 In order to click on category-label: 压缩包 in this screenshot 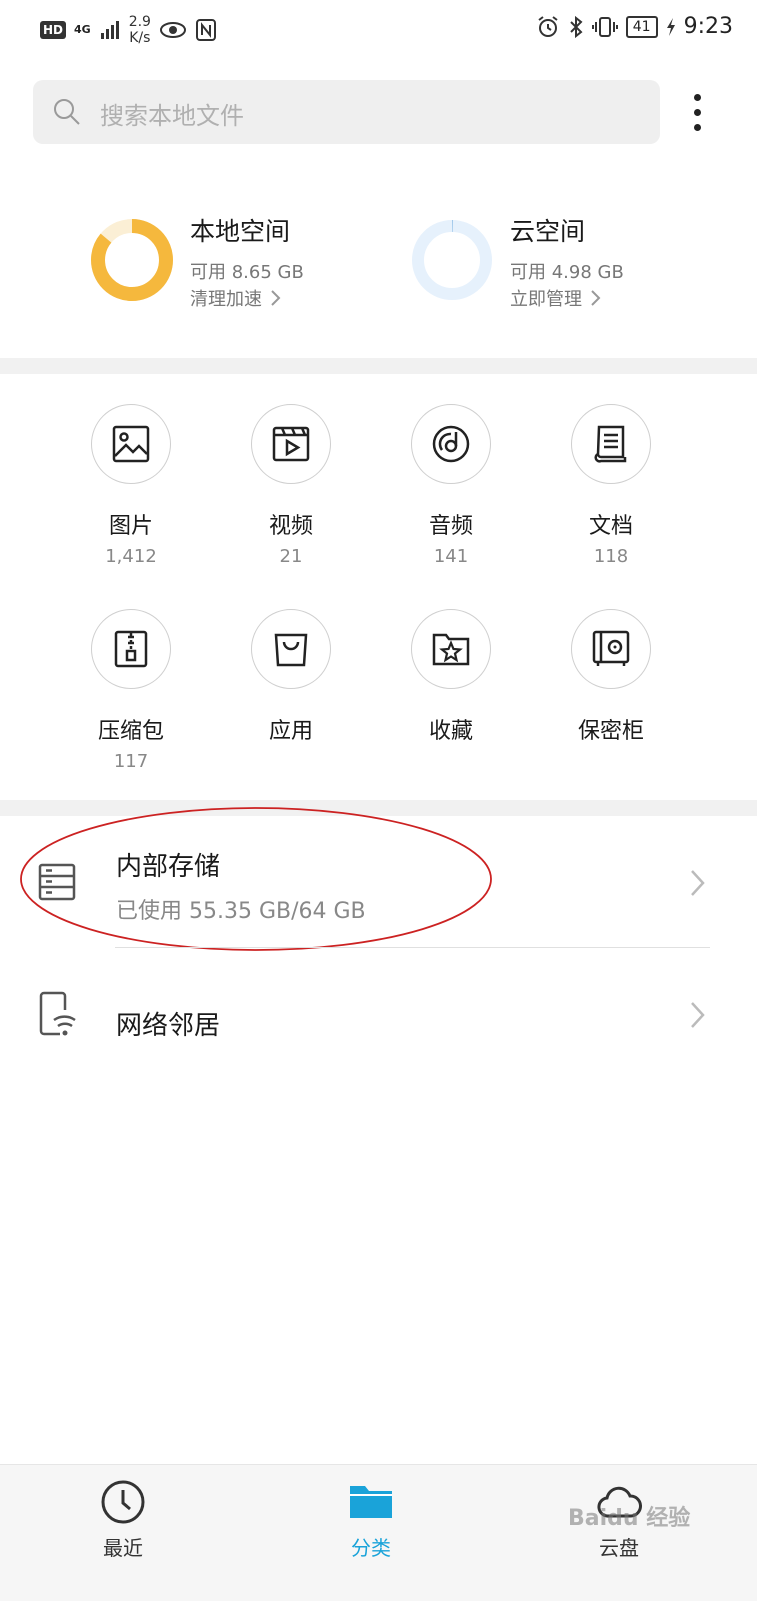, I will do `click(130, 731)`.